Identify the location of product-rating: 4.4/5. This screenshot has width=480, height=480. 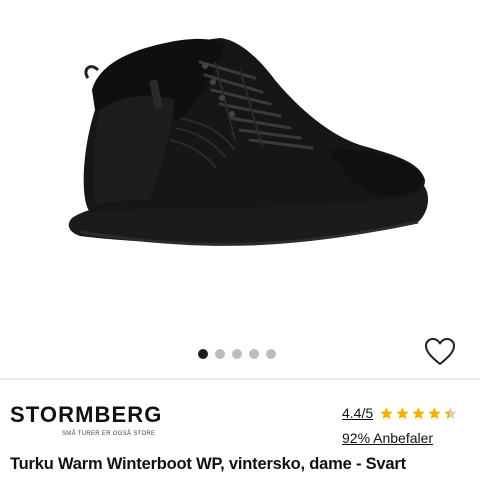
(400, 413).